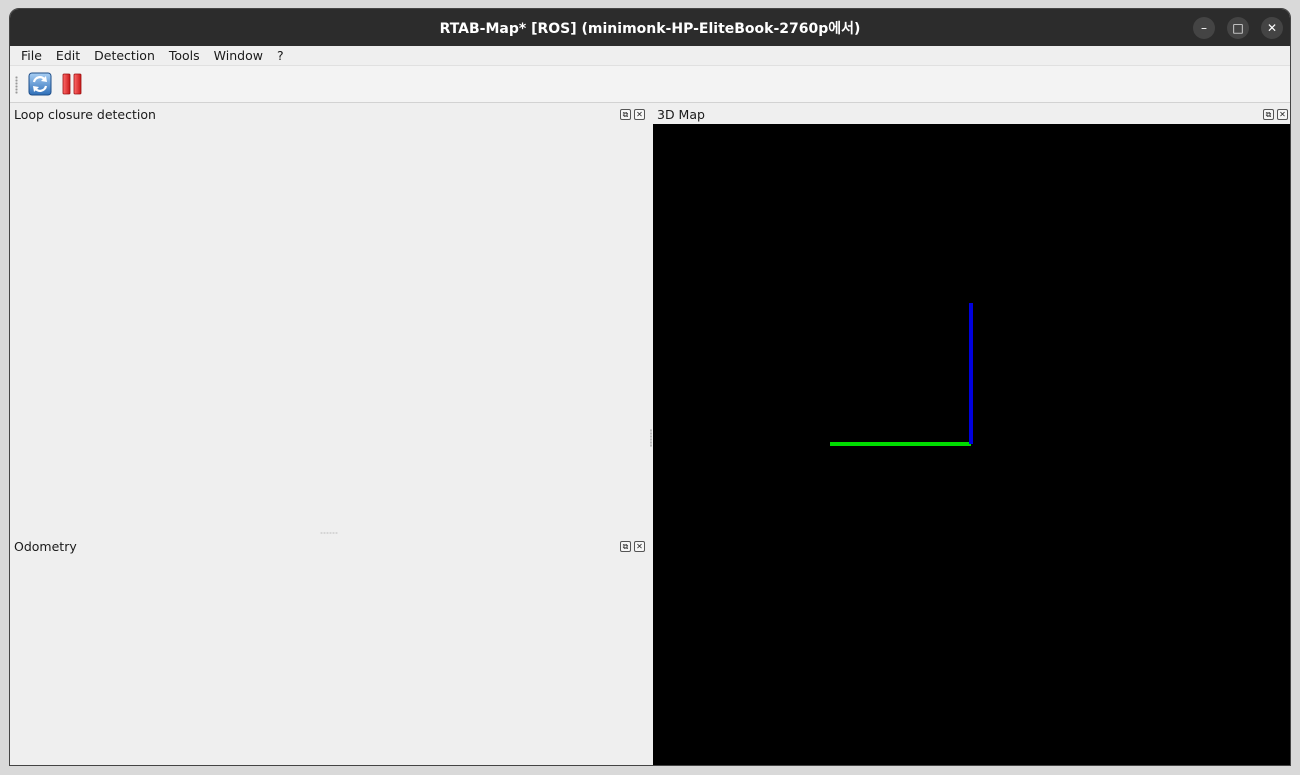  Describe the element at coordinates (681, 114) in the screenshot. I see `map3d-dock-title: 3D Map` at that location.